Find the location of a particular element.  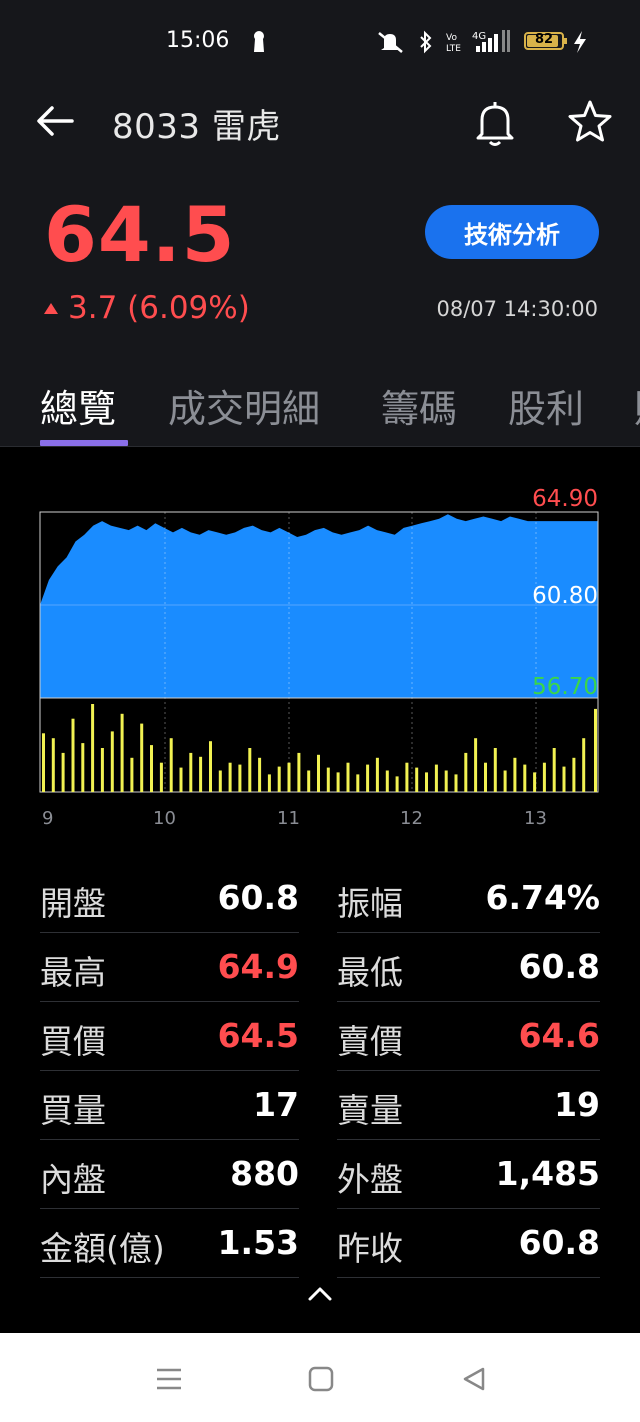

last-price: 64.5 is located at coordinates (140, 234).